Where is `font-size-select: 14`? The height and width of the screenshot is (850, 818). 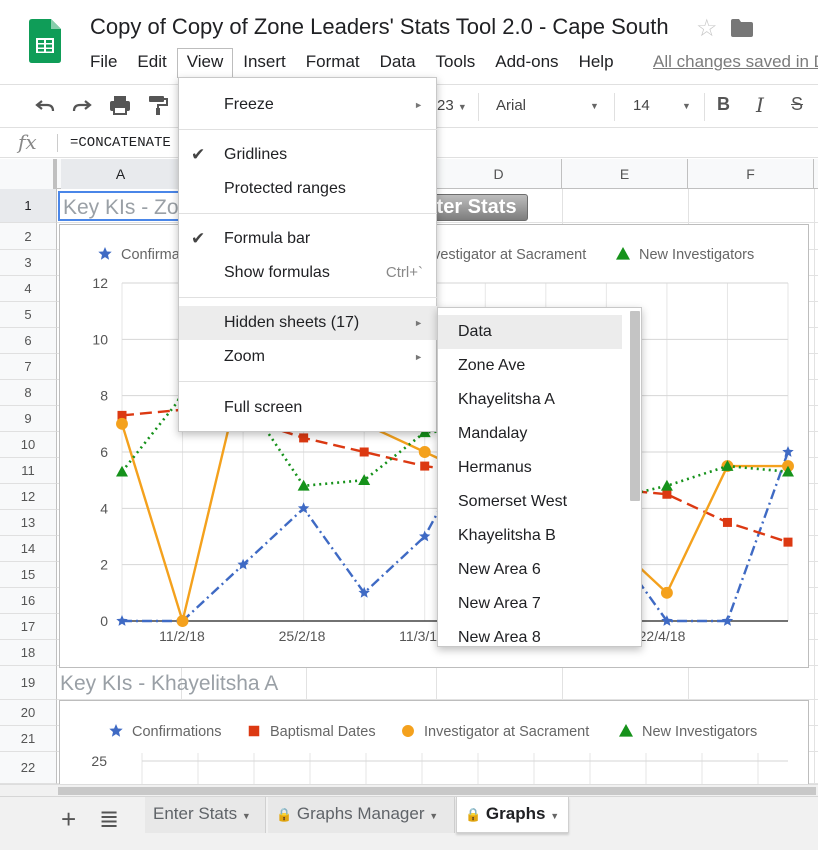 font-size-select: 14 is located at coordinates (641, 105).